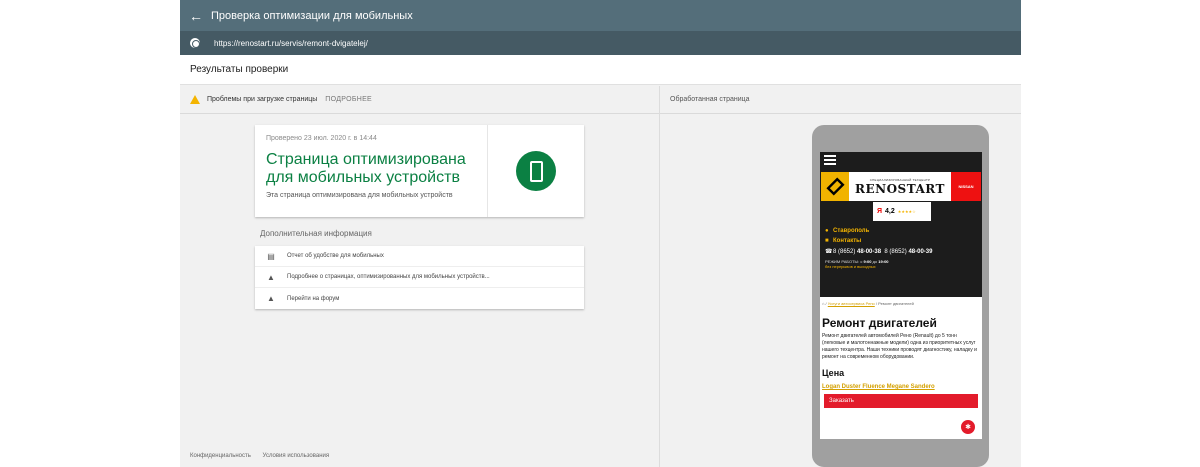  Describe the element at coordinates (895, 251) in the screenshot. I see `phone-code-2: 8 (8652)` at that location.